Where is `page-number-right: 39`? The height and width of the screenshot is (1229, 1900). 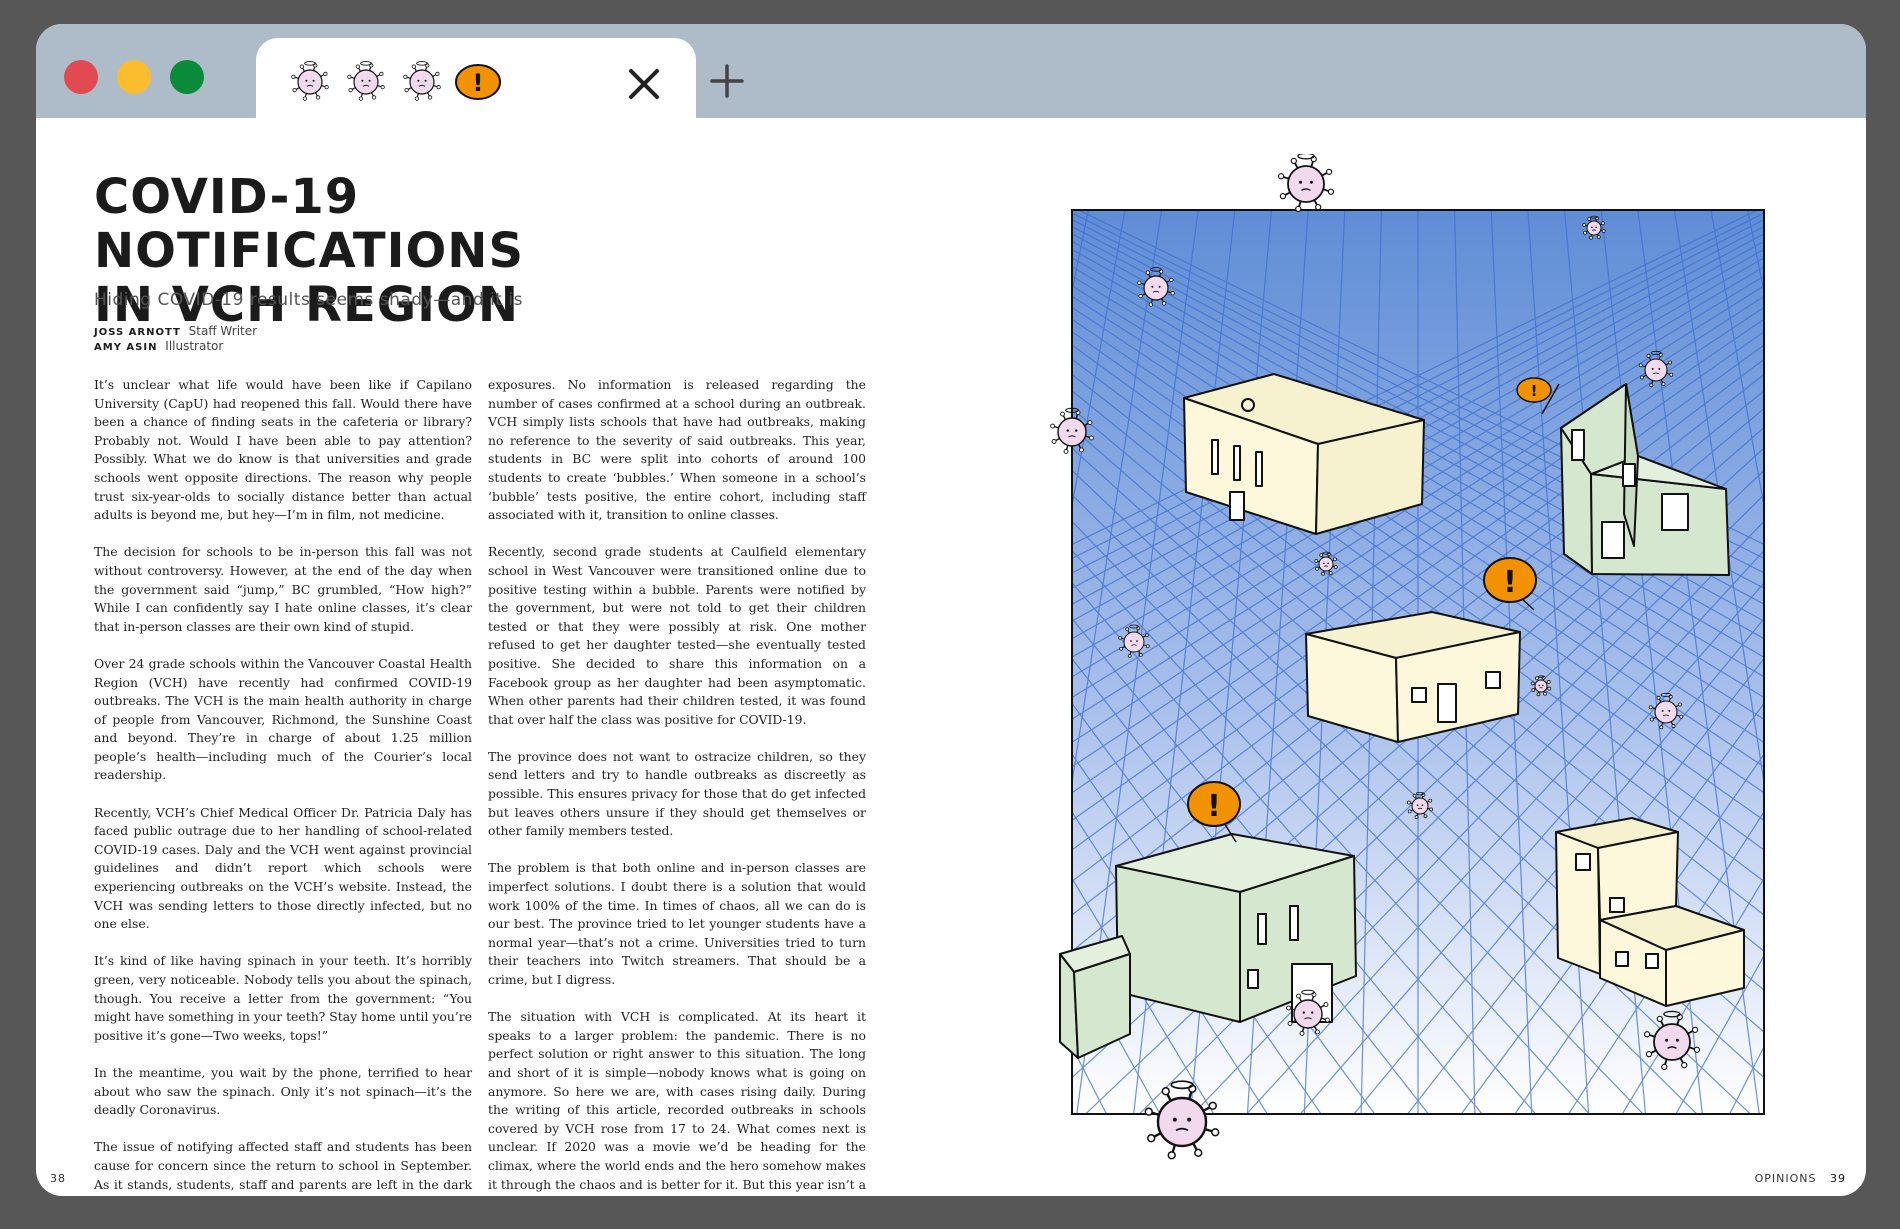
page-number-right: 39 is located at coordinates (1838, 1178).